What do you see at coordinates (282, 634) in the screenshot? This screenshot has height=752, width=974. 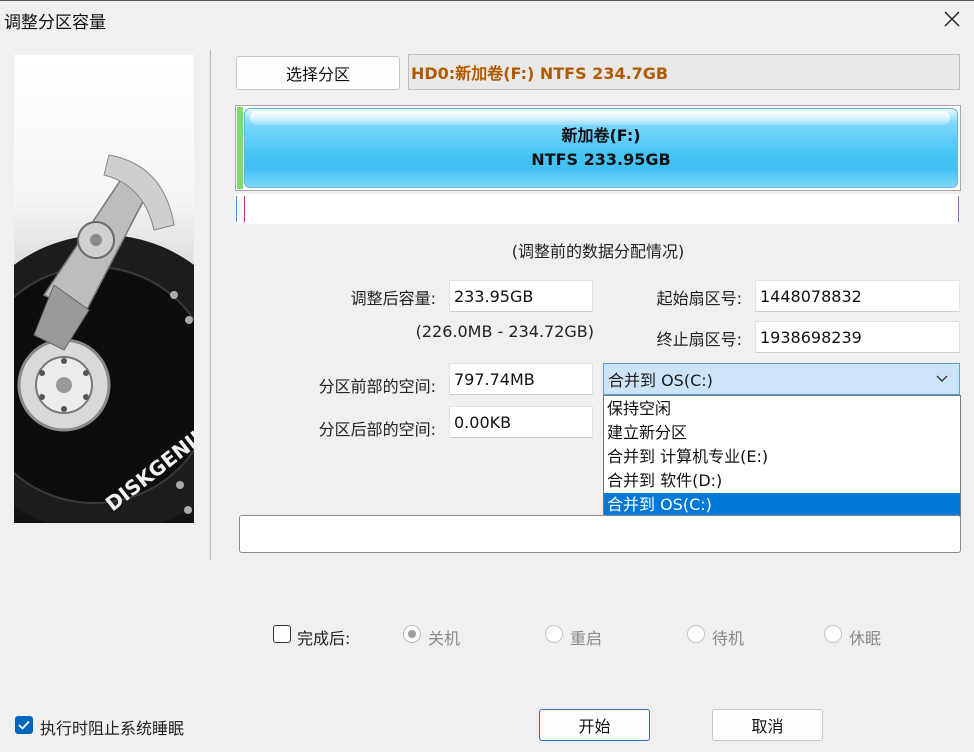 I see `after-completion-checkbox` at bounding box center [282, 634].